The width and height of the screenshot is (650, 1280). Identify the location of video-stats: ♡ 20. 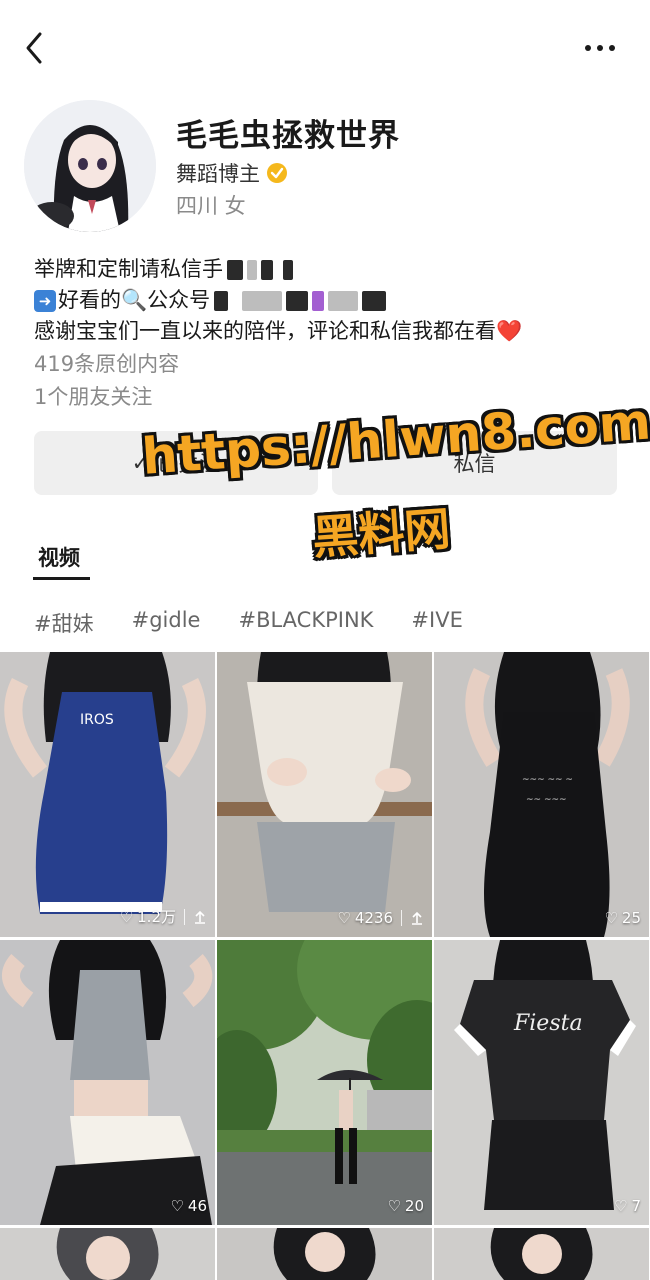
(405, 1206).